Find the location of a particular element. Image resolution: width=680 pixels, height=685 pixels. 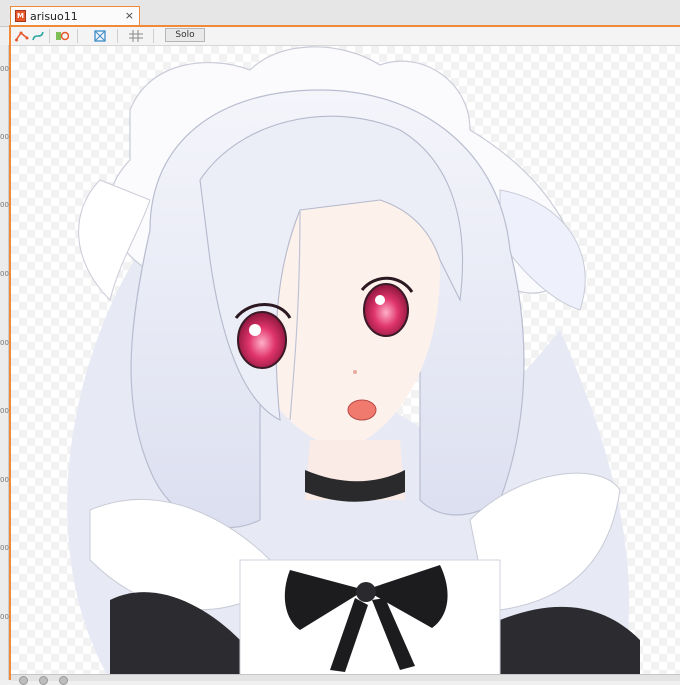

grid-icon is located at coordinates (136, 35).